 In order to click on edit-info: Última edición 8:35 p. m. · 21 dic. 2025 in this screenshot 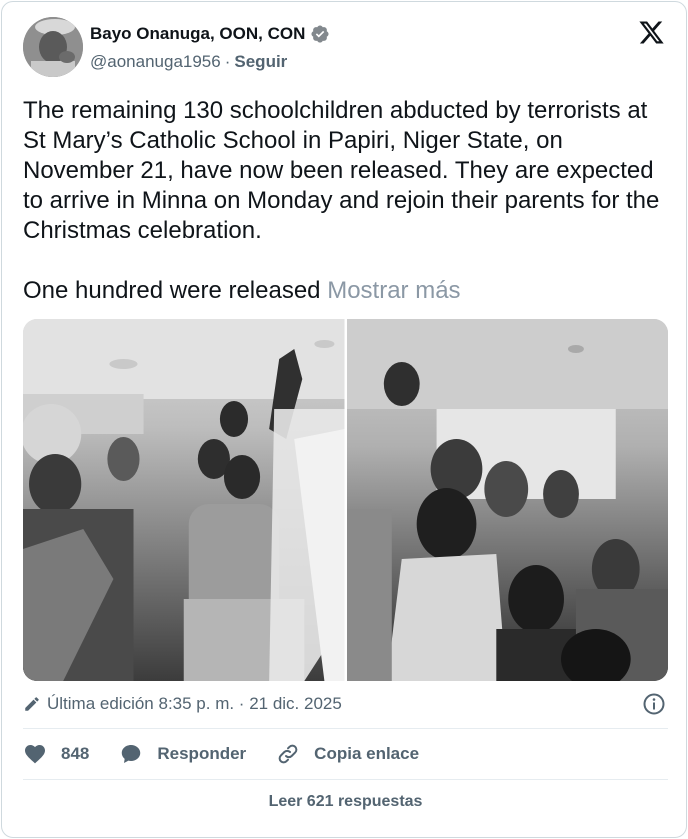, I will do `click(182, 704)`.